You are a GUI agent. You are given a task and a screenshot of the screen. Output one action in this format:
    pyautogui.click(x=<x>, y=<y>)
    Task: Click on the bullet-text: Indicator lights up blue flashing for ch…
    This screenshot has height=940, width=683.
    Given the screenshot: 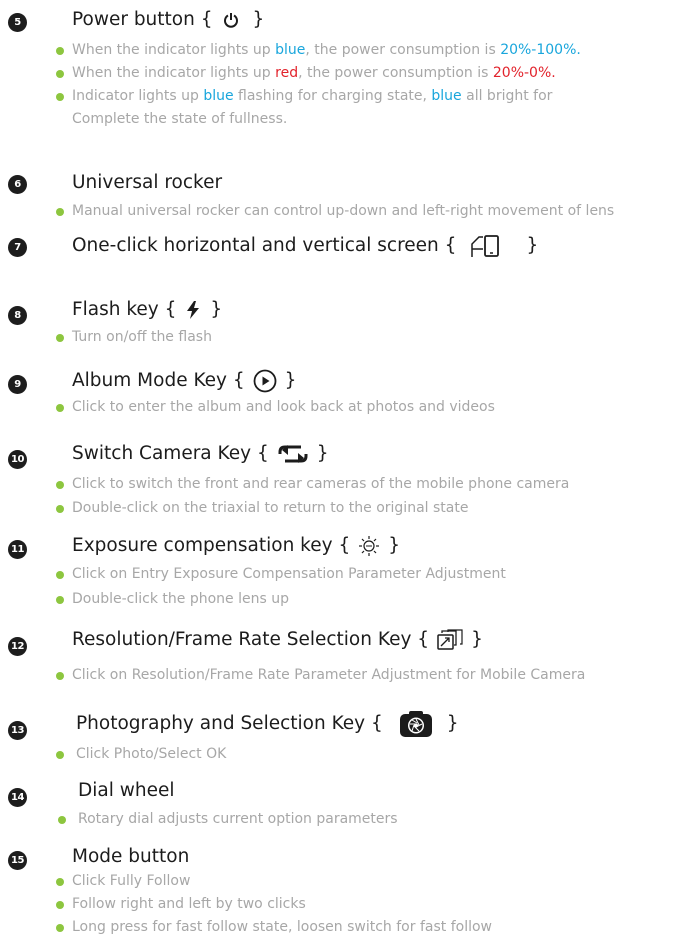 What is the action you would take?
    pyautogui.click(x=312, y=96)
    